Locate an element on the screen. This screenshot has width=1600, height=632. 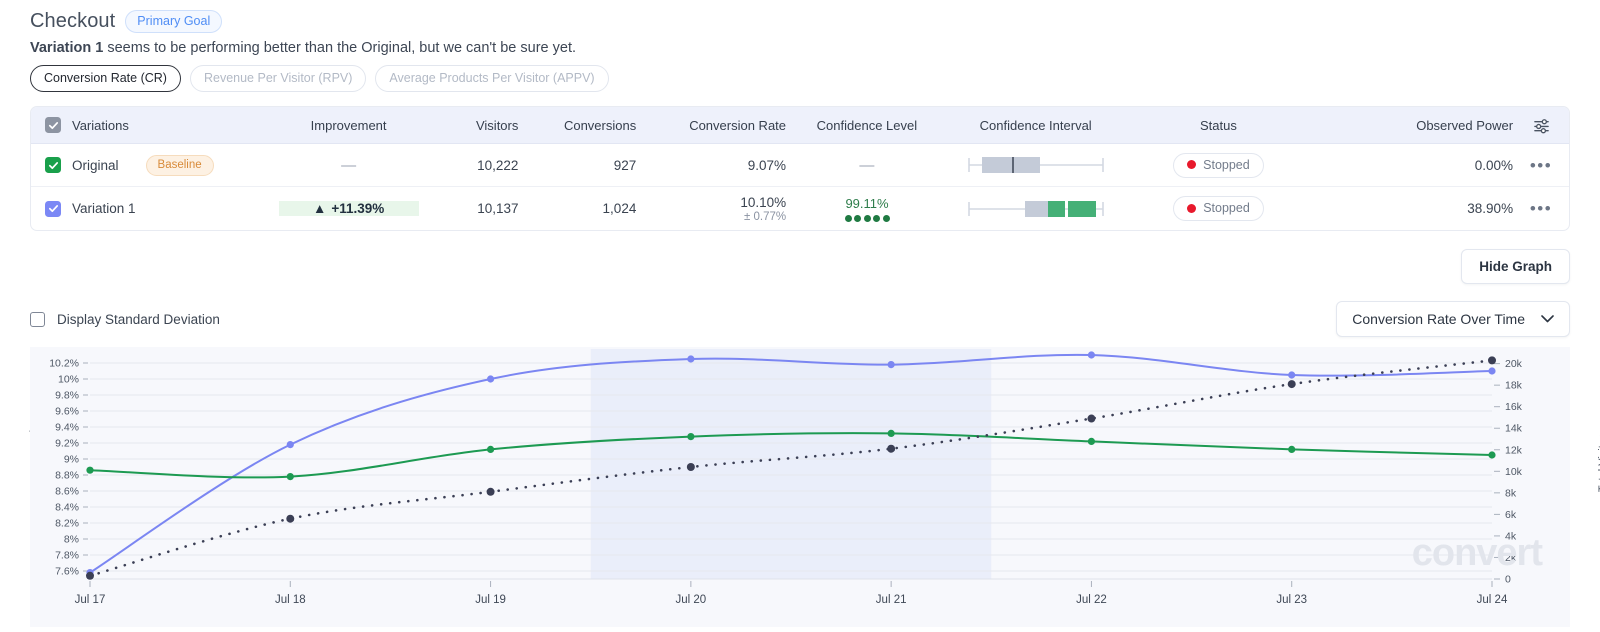
conversions-value: 1,024 is located at coordinates (619, 208).